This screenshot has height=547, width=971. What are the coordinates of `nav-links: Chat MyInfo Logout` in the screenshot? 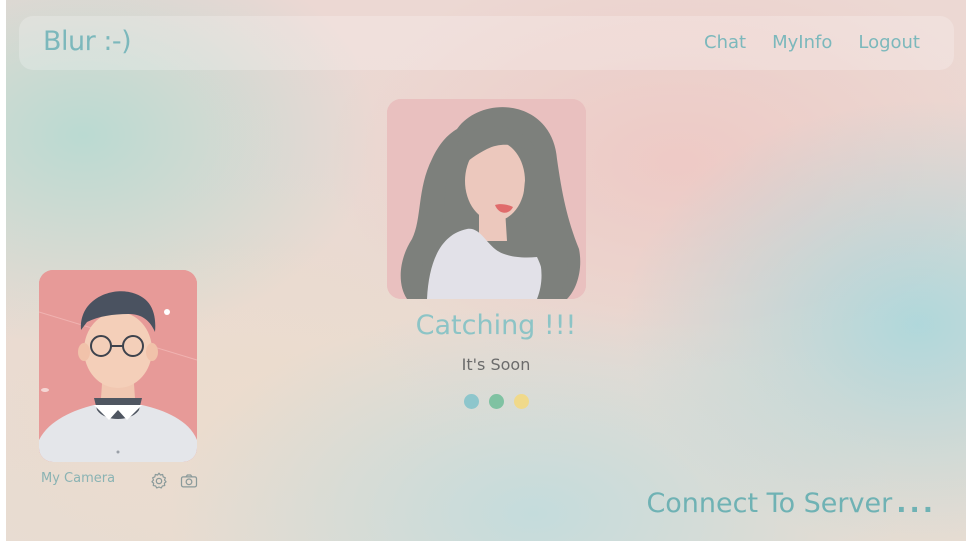 It's located at (812, 42).